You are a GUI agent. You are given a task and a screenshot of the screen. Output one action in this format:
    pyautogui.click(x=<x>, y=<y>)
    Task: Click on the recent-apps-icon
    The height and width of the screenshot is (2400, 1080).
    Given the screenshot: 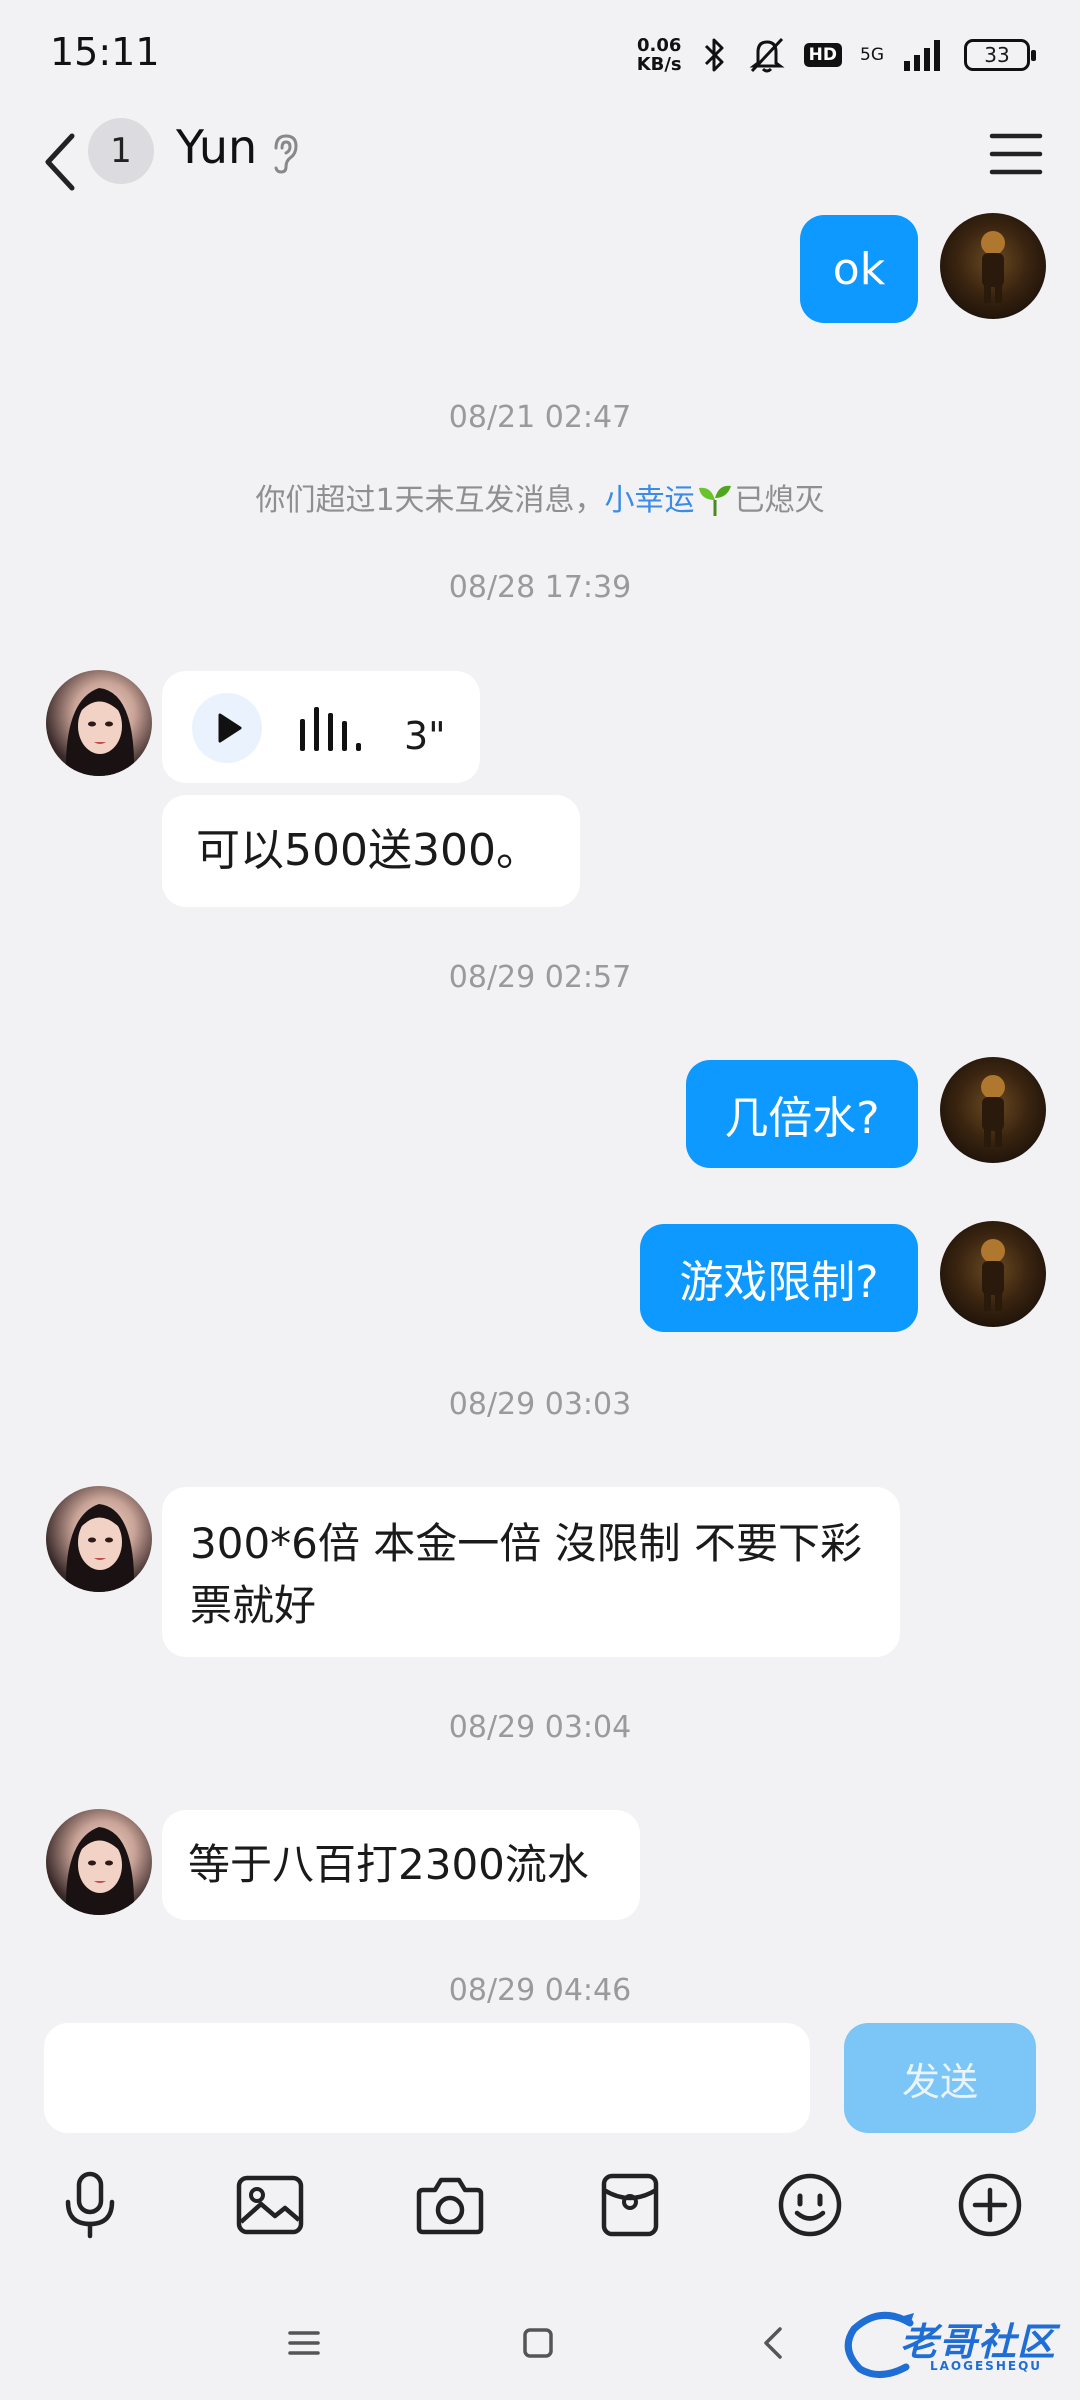 What is the action you would take?
    pyautogui.click(x=304, y=2343)
    